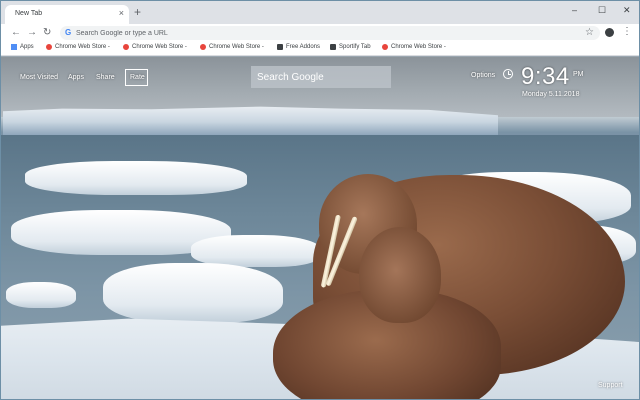  I want to click on bookmark-sportify-tab: Sportify Tab, so click(350, 47).